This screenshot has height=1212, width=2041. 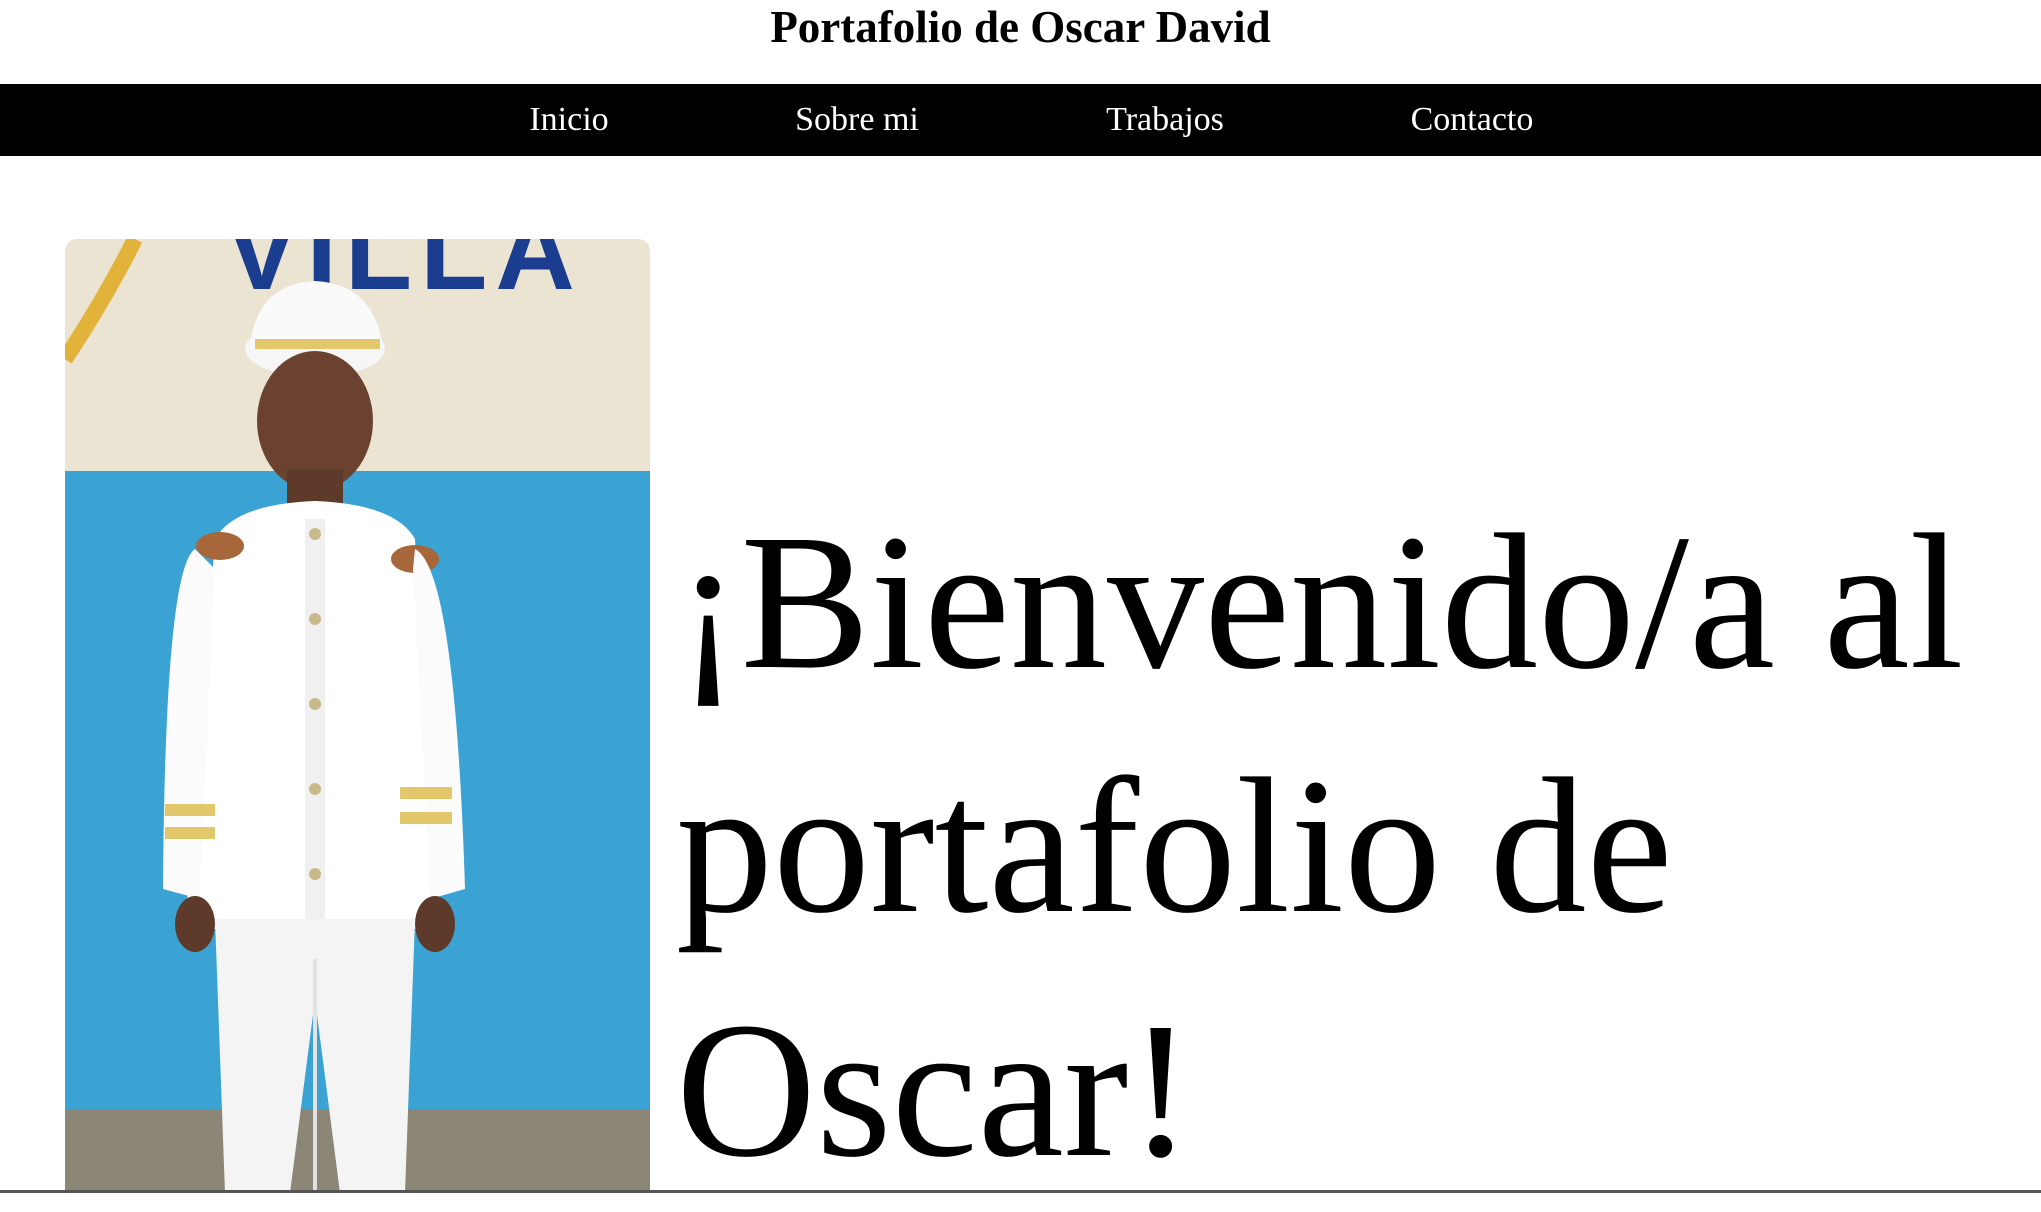 What do you see at coordinates (1472, 120) in the screenshot?
I see `nav-link-contacto: Contacto` at bounding box center [1472, 120].